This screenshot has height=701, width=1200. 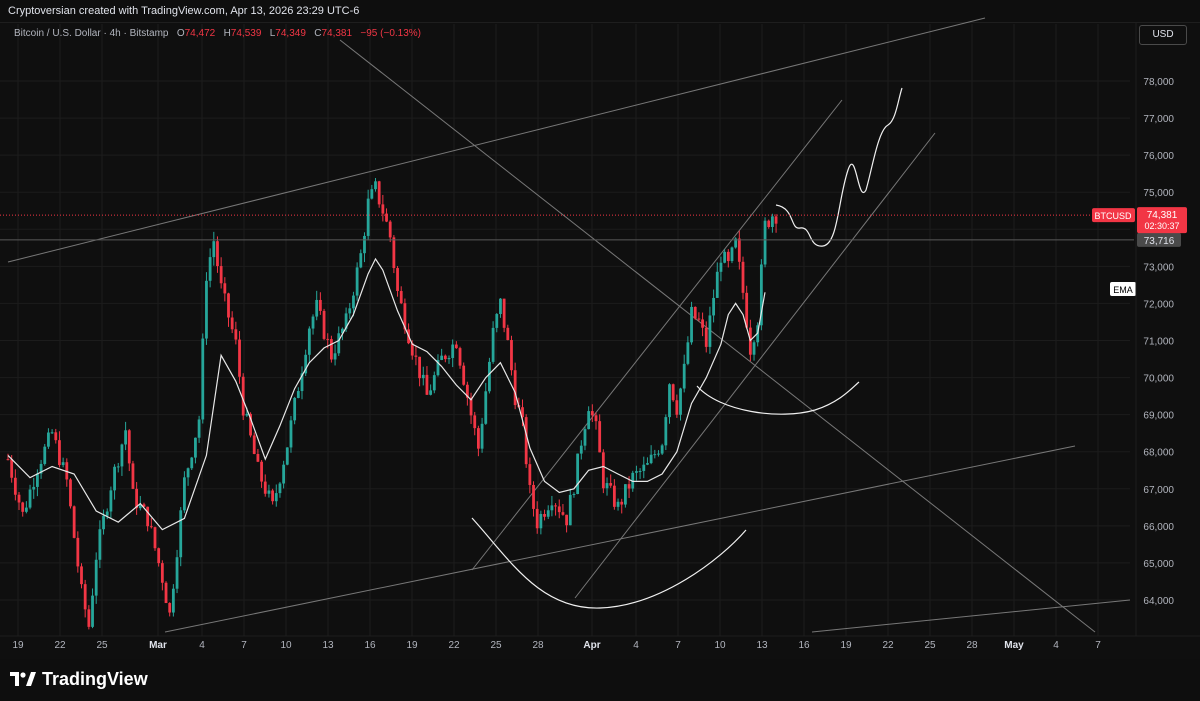 I want to click on time-axis-label: Mar, so click(x=158, y=645).